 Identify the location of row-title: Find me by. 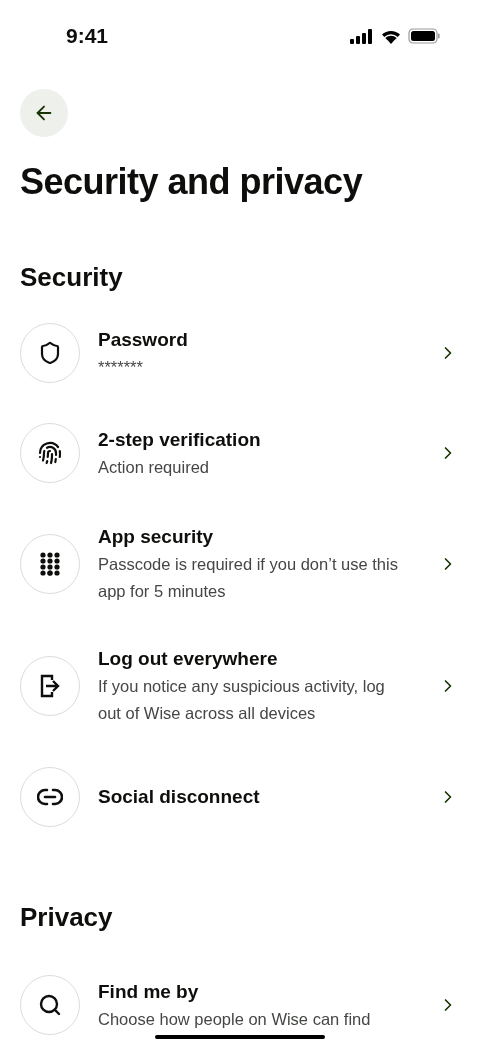
(149, 991).